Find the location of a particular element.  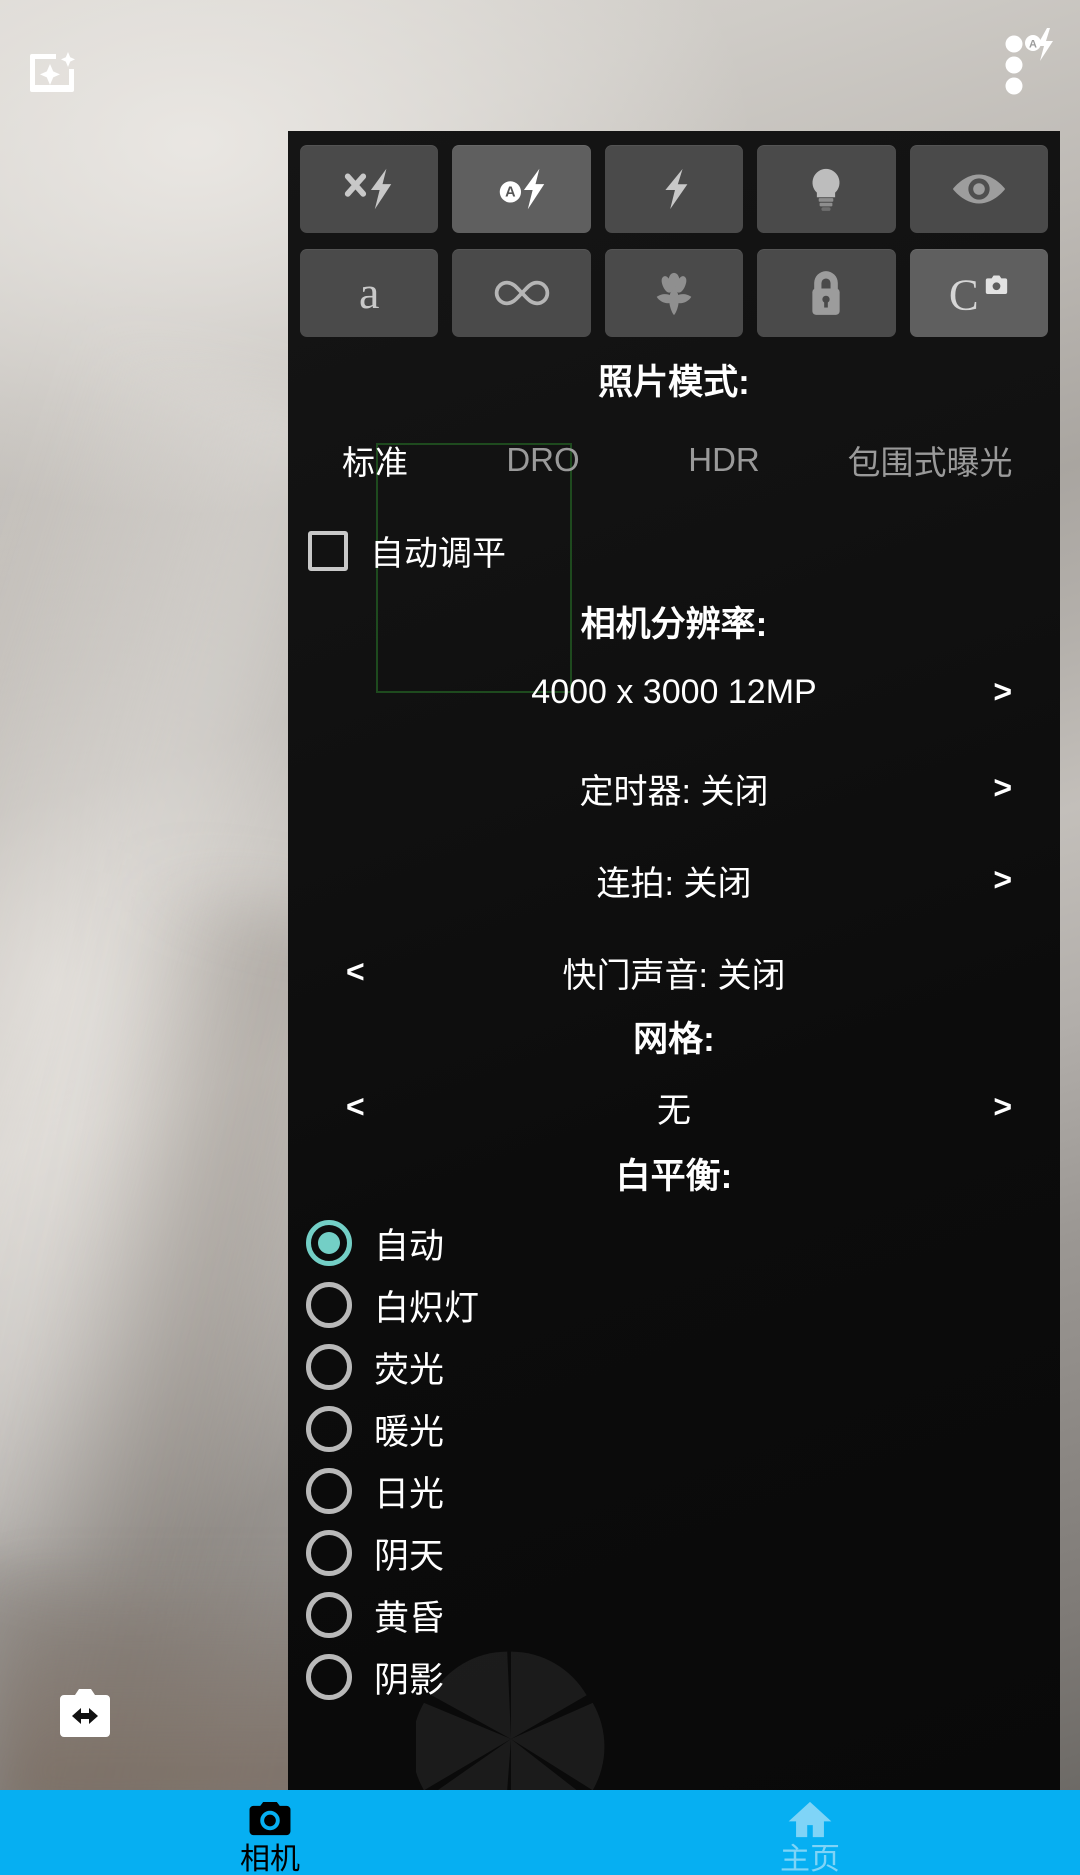

focus-infinity-button is located at coordinates (521, 293).